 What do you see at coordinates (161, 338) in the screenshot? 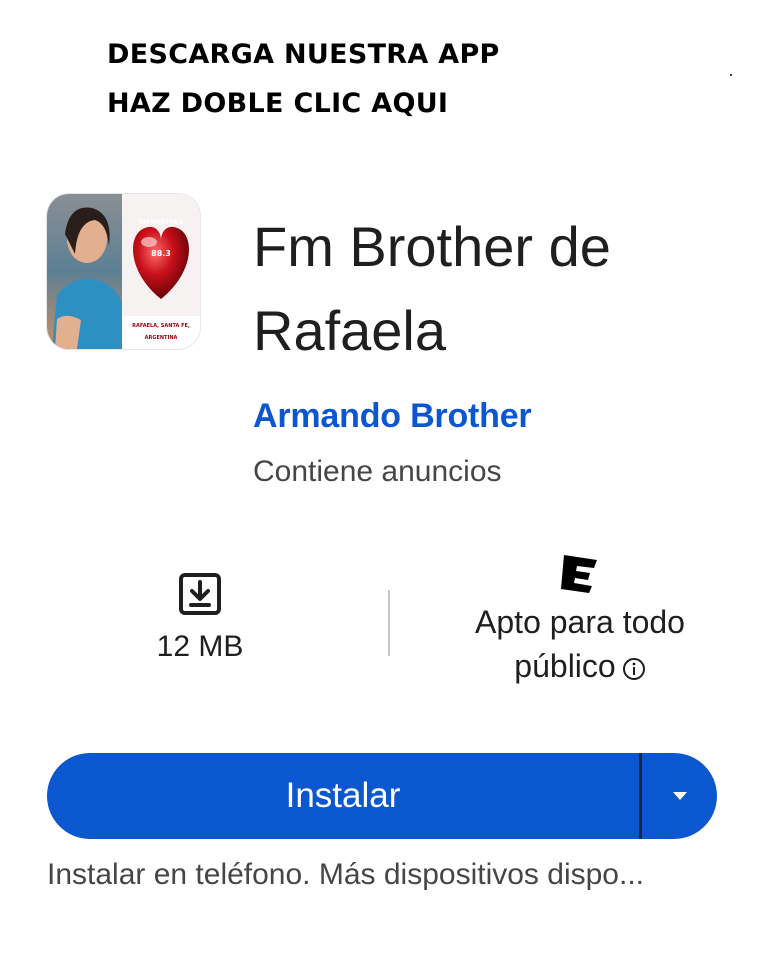
I see `icon-text-country: ARGENTINA` at bounding box center [161, 338].